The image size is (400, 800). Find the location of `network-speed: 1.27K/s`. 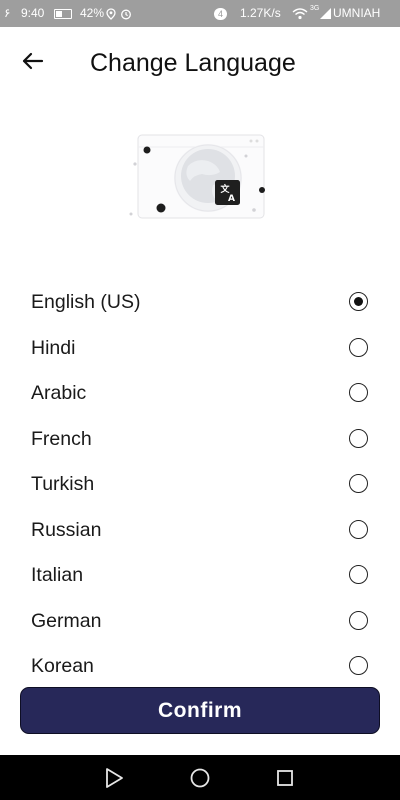

network-speed: 1.27K/s is located at coordinates (260, 13).